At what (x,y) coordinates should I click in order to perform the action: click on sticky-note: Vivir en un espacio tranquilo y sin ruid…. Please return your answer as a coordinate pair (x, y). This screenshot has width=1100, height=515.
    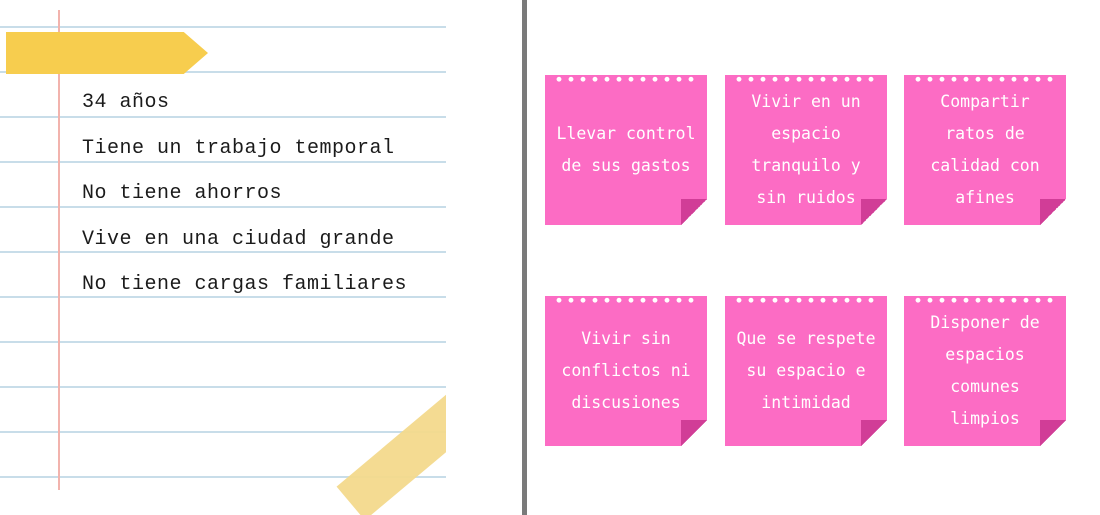
    Looking at the image, I should click on (806, 150).